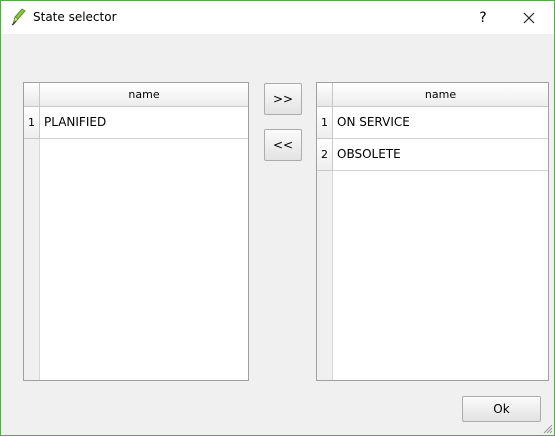  What do you see at coordinates (483, 18) in the screenshot?
I see `help-button: ?` at bounding box center [483, 18].